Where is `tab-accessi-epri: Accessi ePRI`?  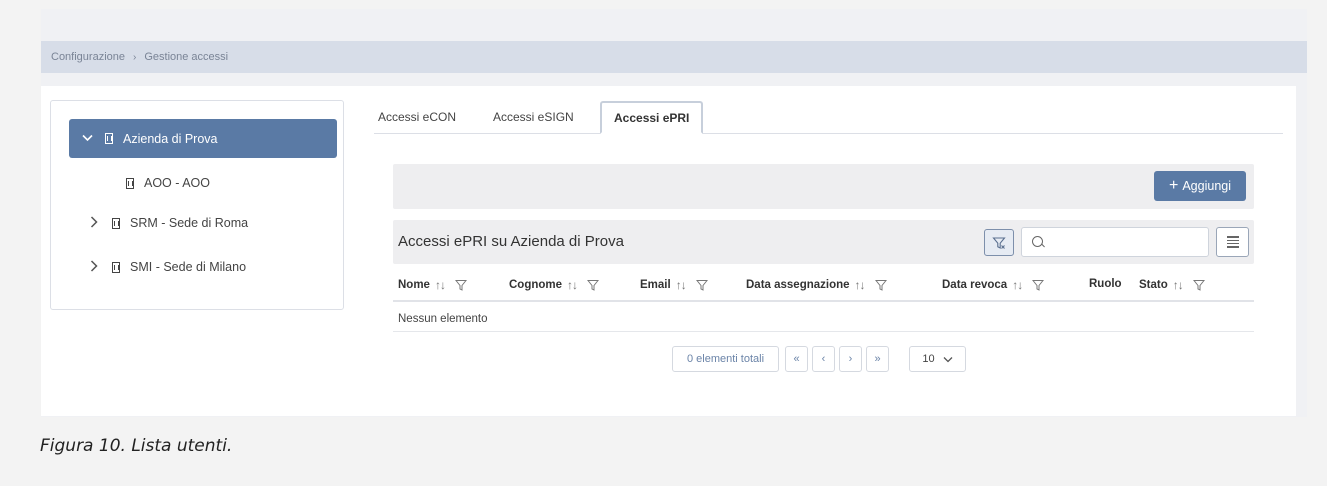 tab-accessi-epri: Accessi ePRI is located at coordinates (652, 117).